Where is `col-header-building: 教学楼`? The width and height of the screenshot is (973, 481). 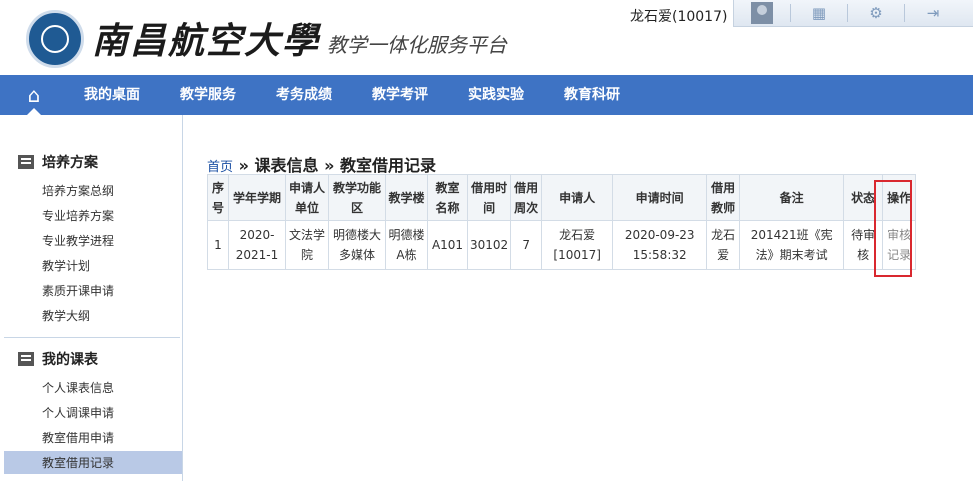
col-header-building: 教学楼 is located at coordinates (406, 197).